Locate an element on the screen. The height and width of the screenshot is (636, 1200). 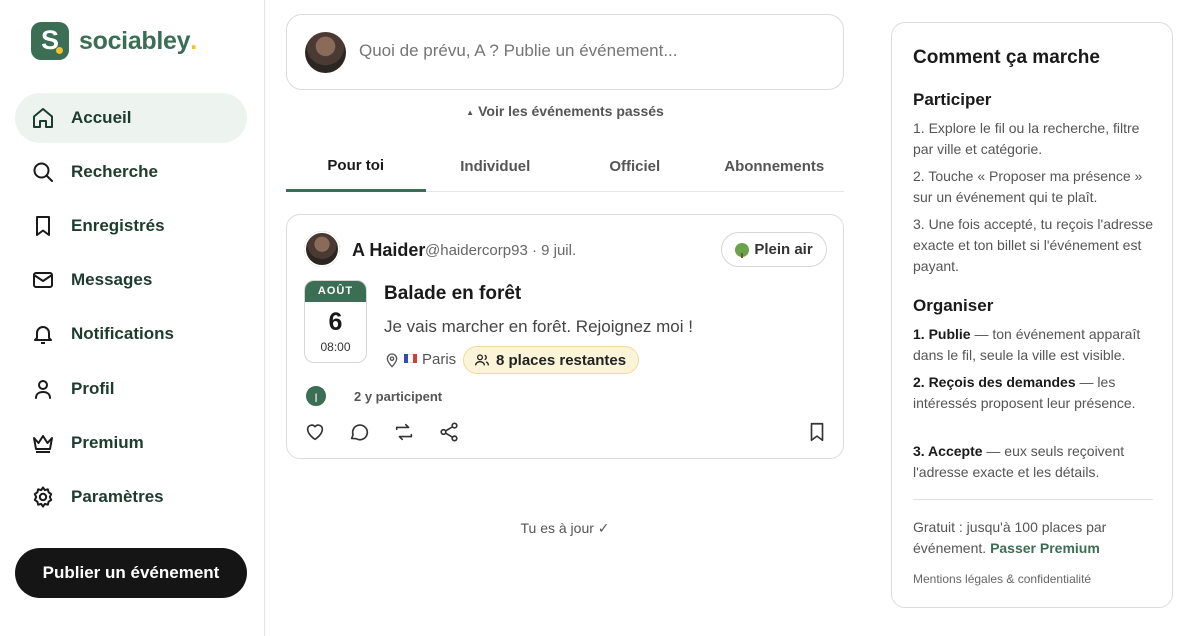
triangle-up-icon: ▲ is located at coordinates (470, 112).